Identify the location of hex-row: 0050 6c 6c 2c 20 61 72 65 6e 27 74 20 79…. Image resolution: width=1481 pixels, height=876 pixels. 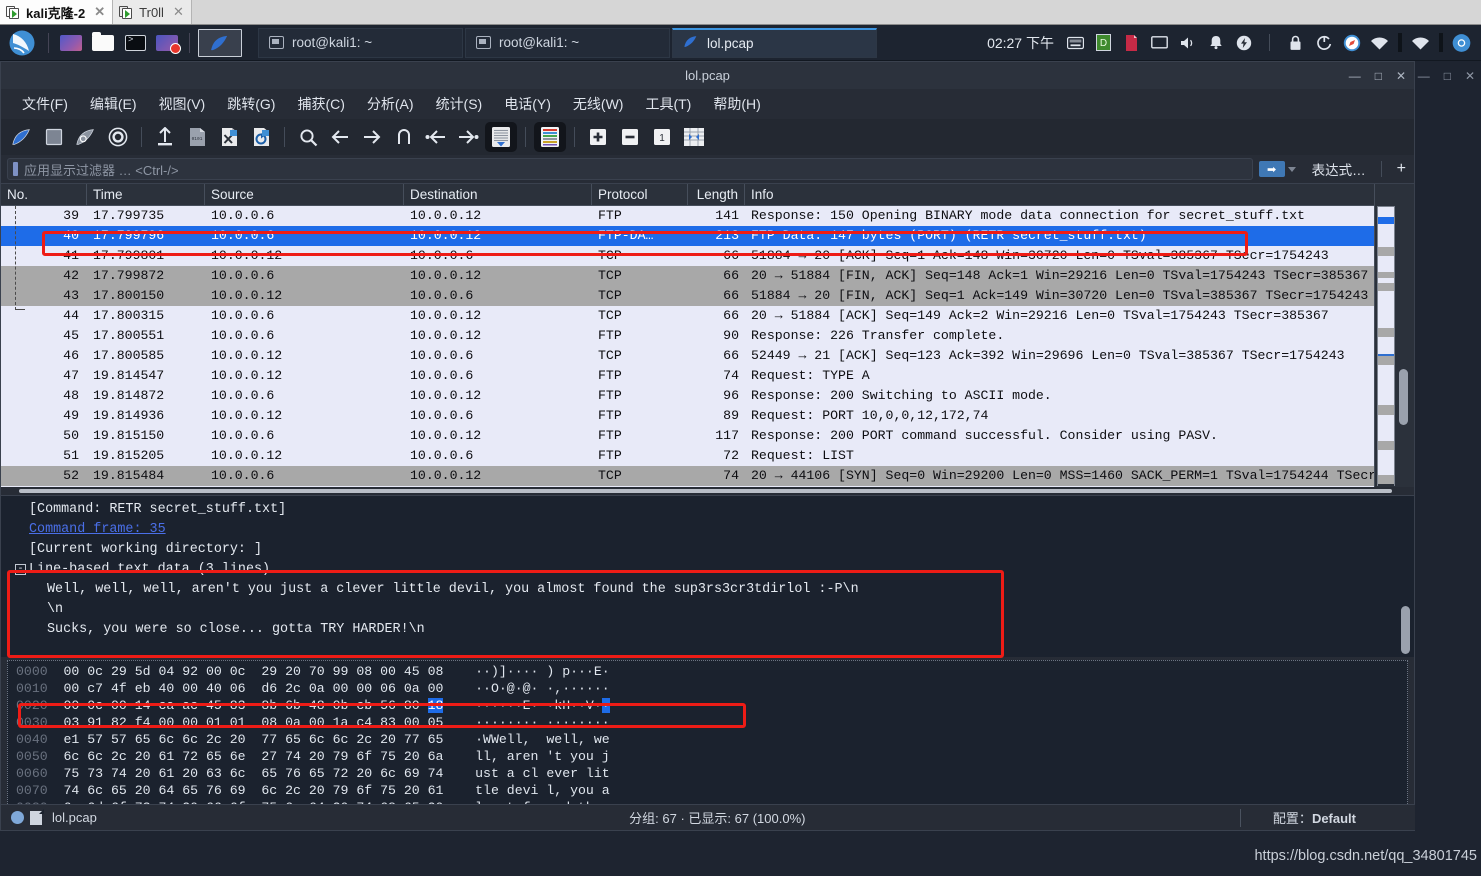
(707, 756).